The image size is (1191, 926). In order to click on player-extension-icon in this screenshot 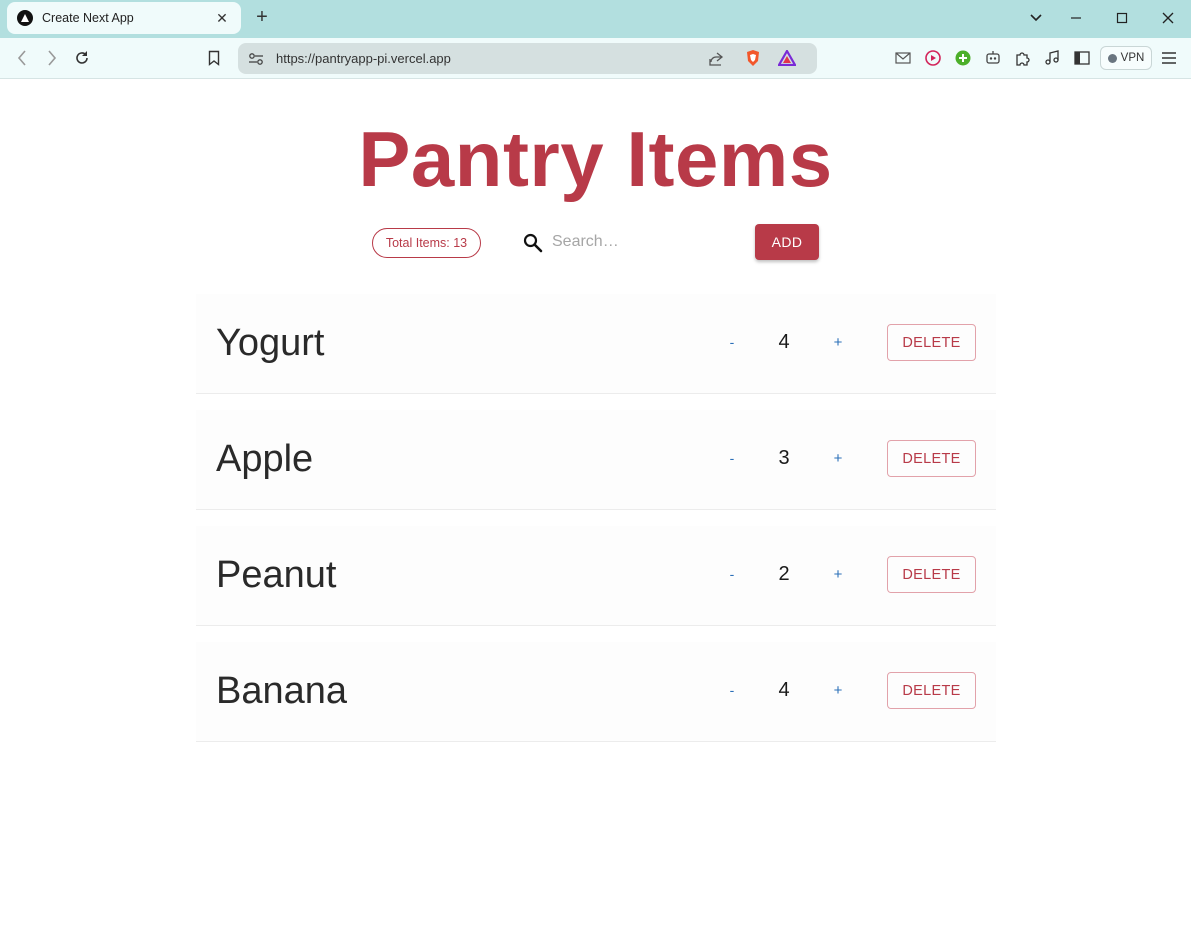, I will do `click(933, 58)`.